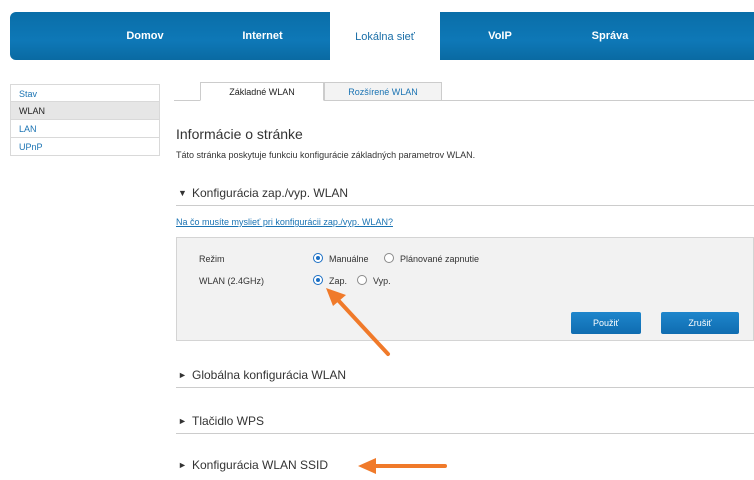 Image resolution: width=754 pixels, height=480 pixels. I want to click on cancel-button: Zrušiť, so click(700, 323).